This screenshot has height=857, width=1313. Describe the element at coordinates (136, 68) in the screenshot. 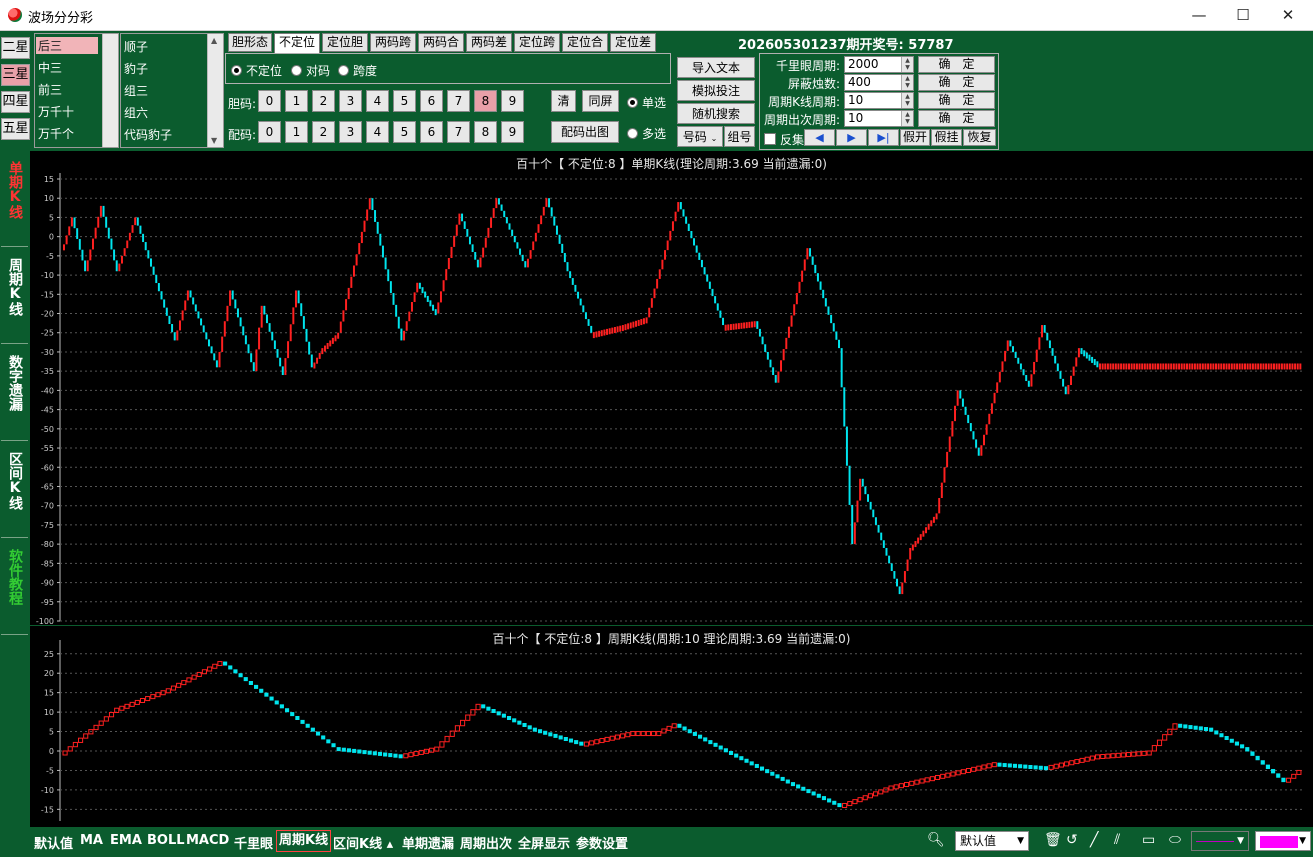

I see `form-item: 豹子` at that location.